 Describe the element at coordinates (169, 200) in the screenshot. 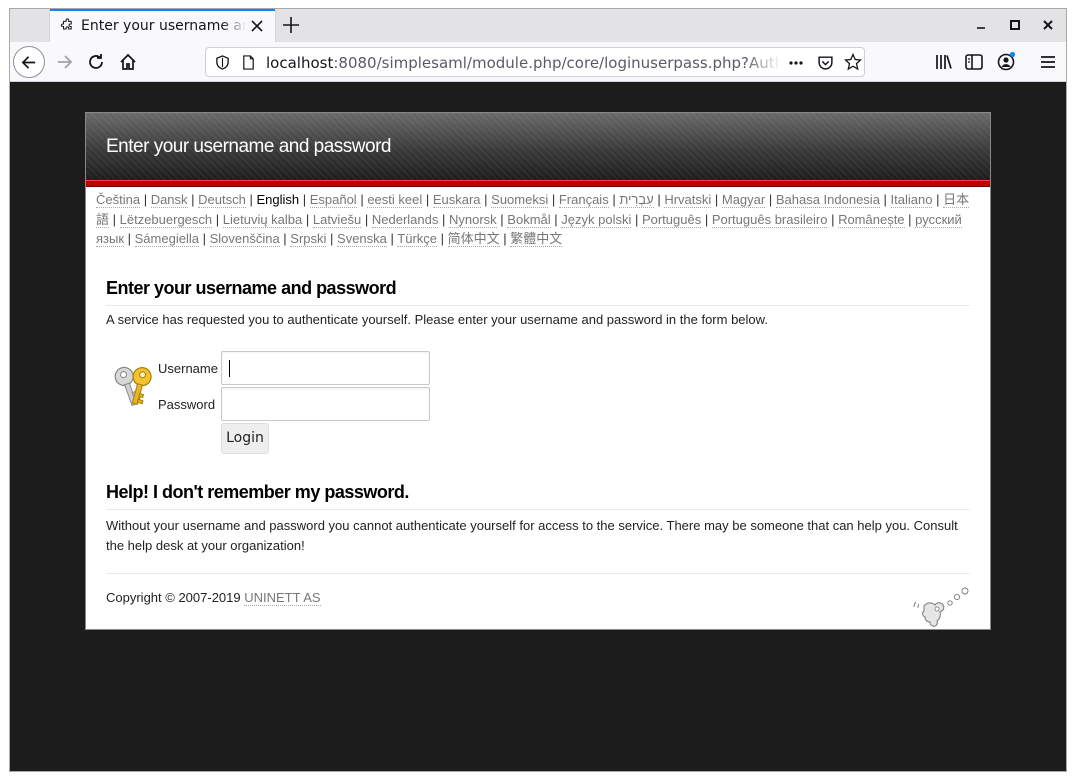

I see `language-link: Dansk` at that location.